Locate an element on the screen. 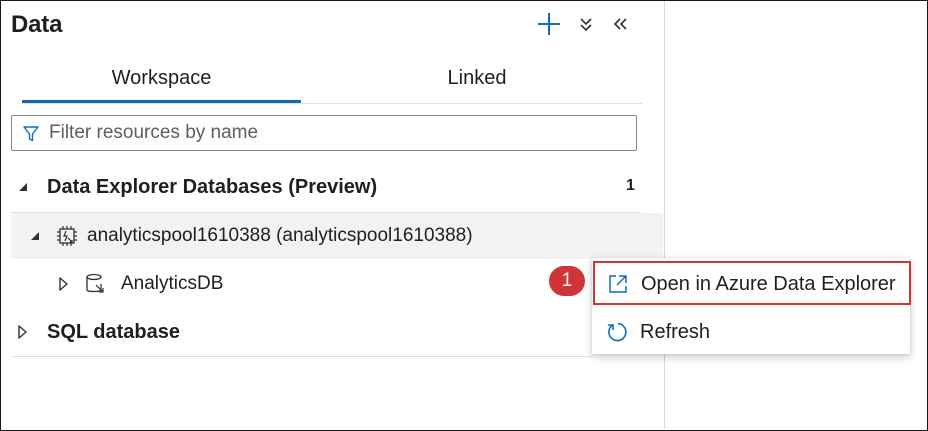  filter-box is located at coordinates (324, 133).